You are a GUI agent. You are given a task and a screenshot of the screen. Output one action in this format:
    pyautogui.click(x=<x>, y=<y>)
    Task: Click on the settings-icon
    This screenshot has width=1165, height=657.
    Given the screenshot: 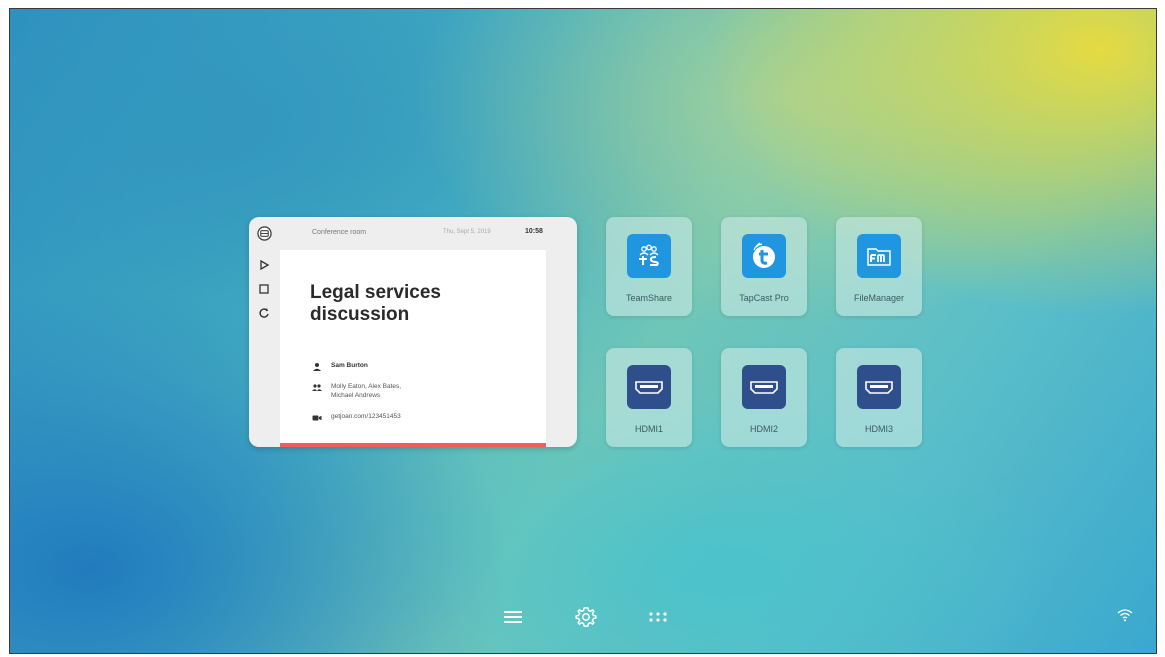 What is the action you would take?
    pyautogui.click(x=586, y=617)
    